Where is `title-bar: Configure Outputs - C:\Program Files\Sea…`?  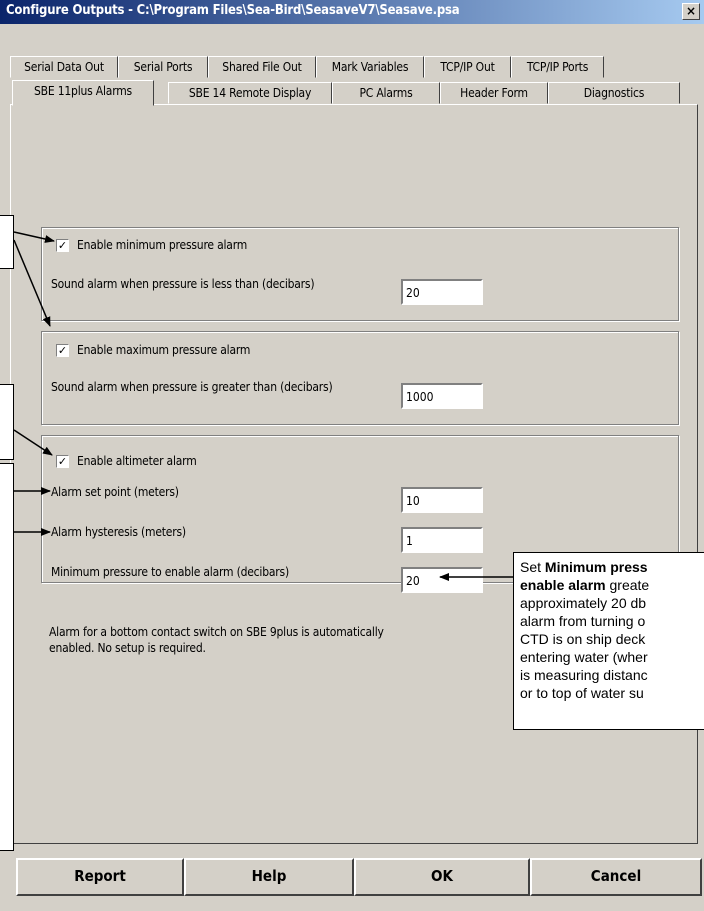 title-bar: Configure Outputs - C:\Program Files\Sea… is located at coordinates (352, 12).